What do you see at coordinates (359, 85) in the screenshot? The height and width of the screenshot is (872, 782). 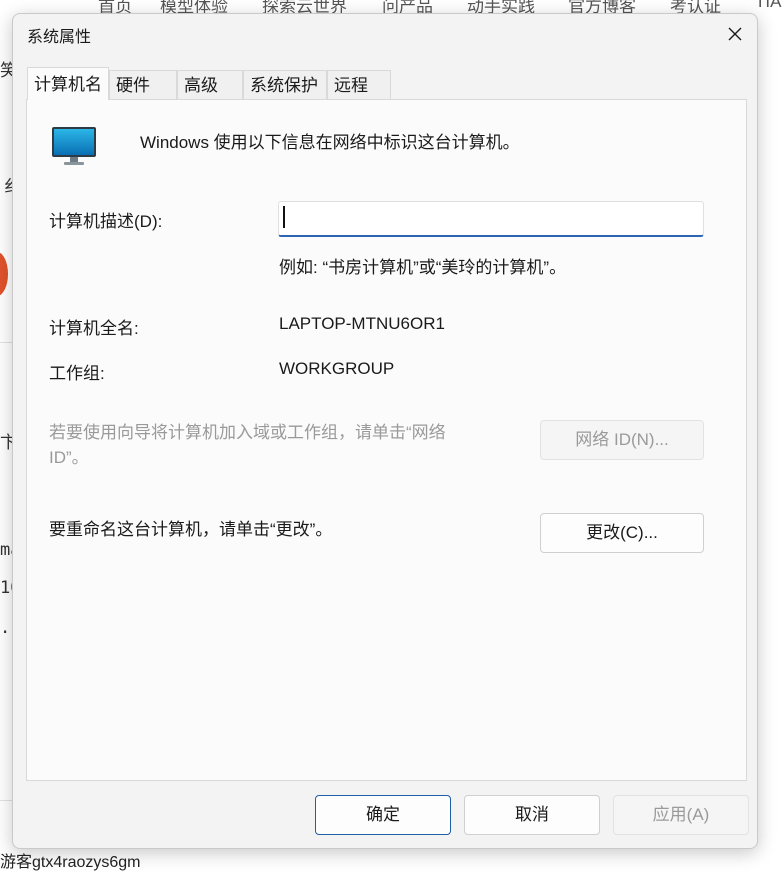 I see `tab-remote: 远程` at bounding box center [359, 85].